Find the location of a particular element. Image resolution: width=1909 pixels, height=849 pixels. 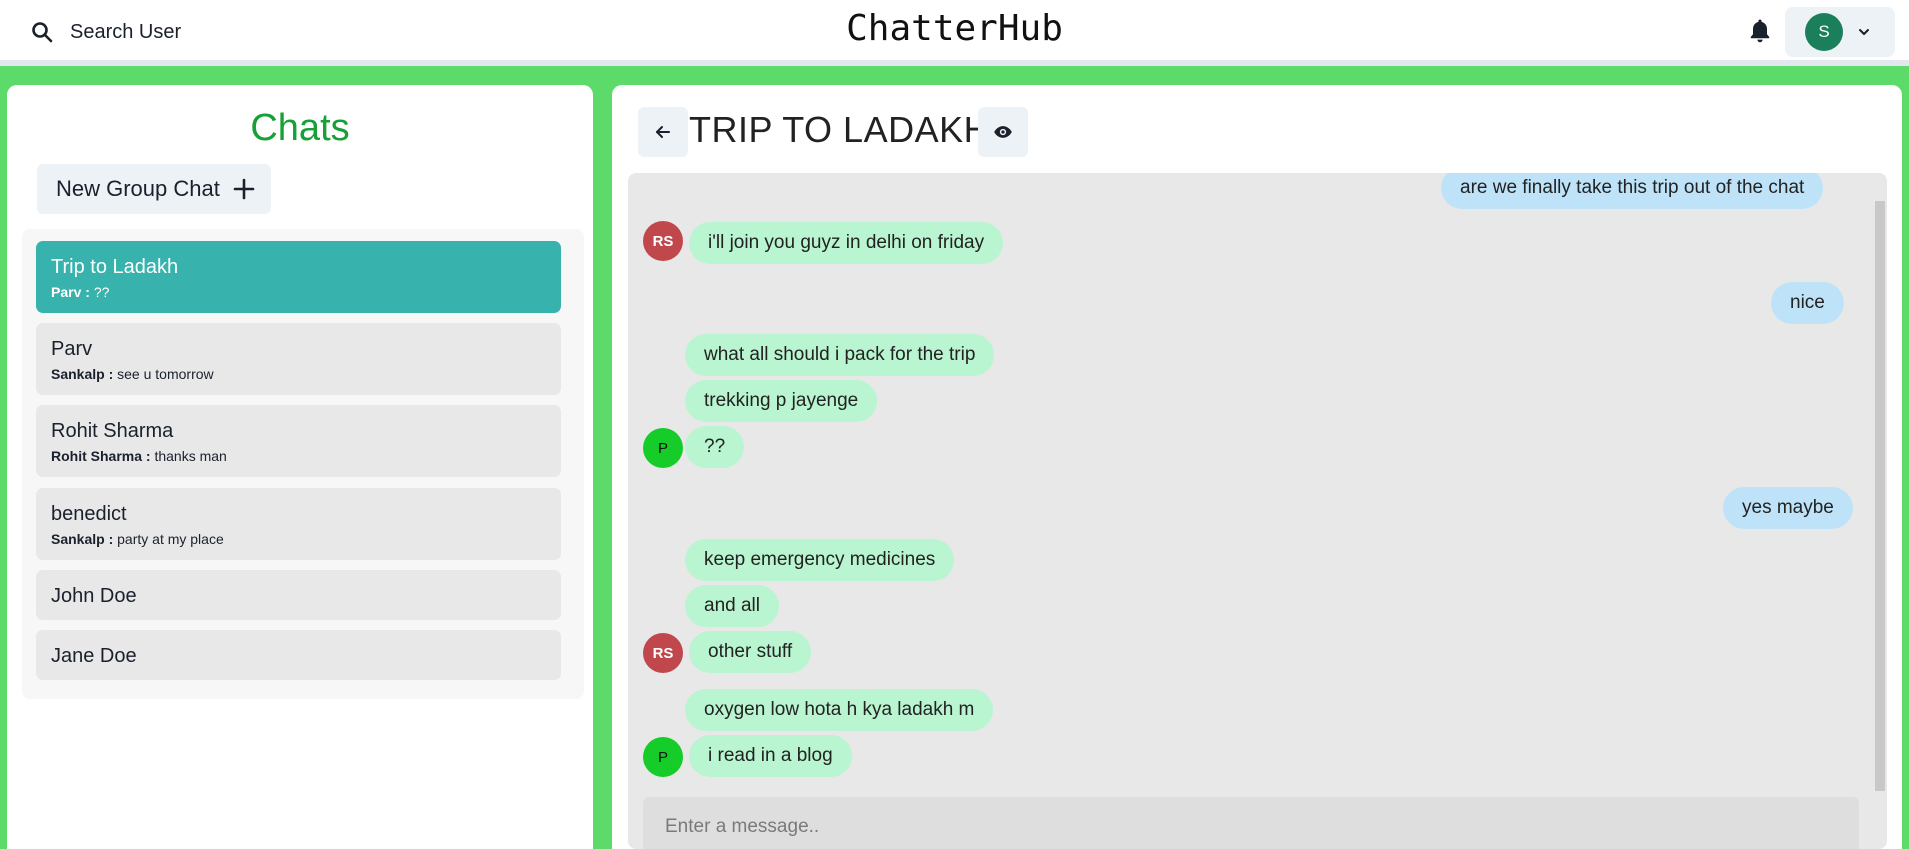

chat-latest-message: Rohit Sharma : thanks man is located at coordinates (298, 456).